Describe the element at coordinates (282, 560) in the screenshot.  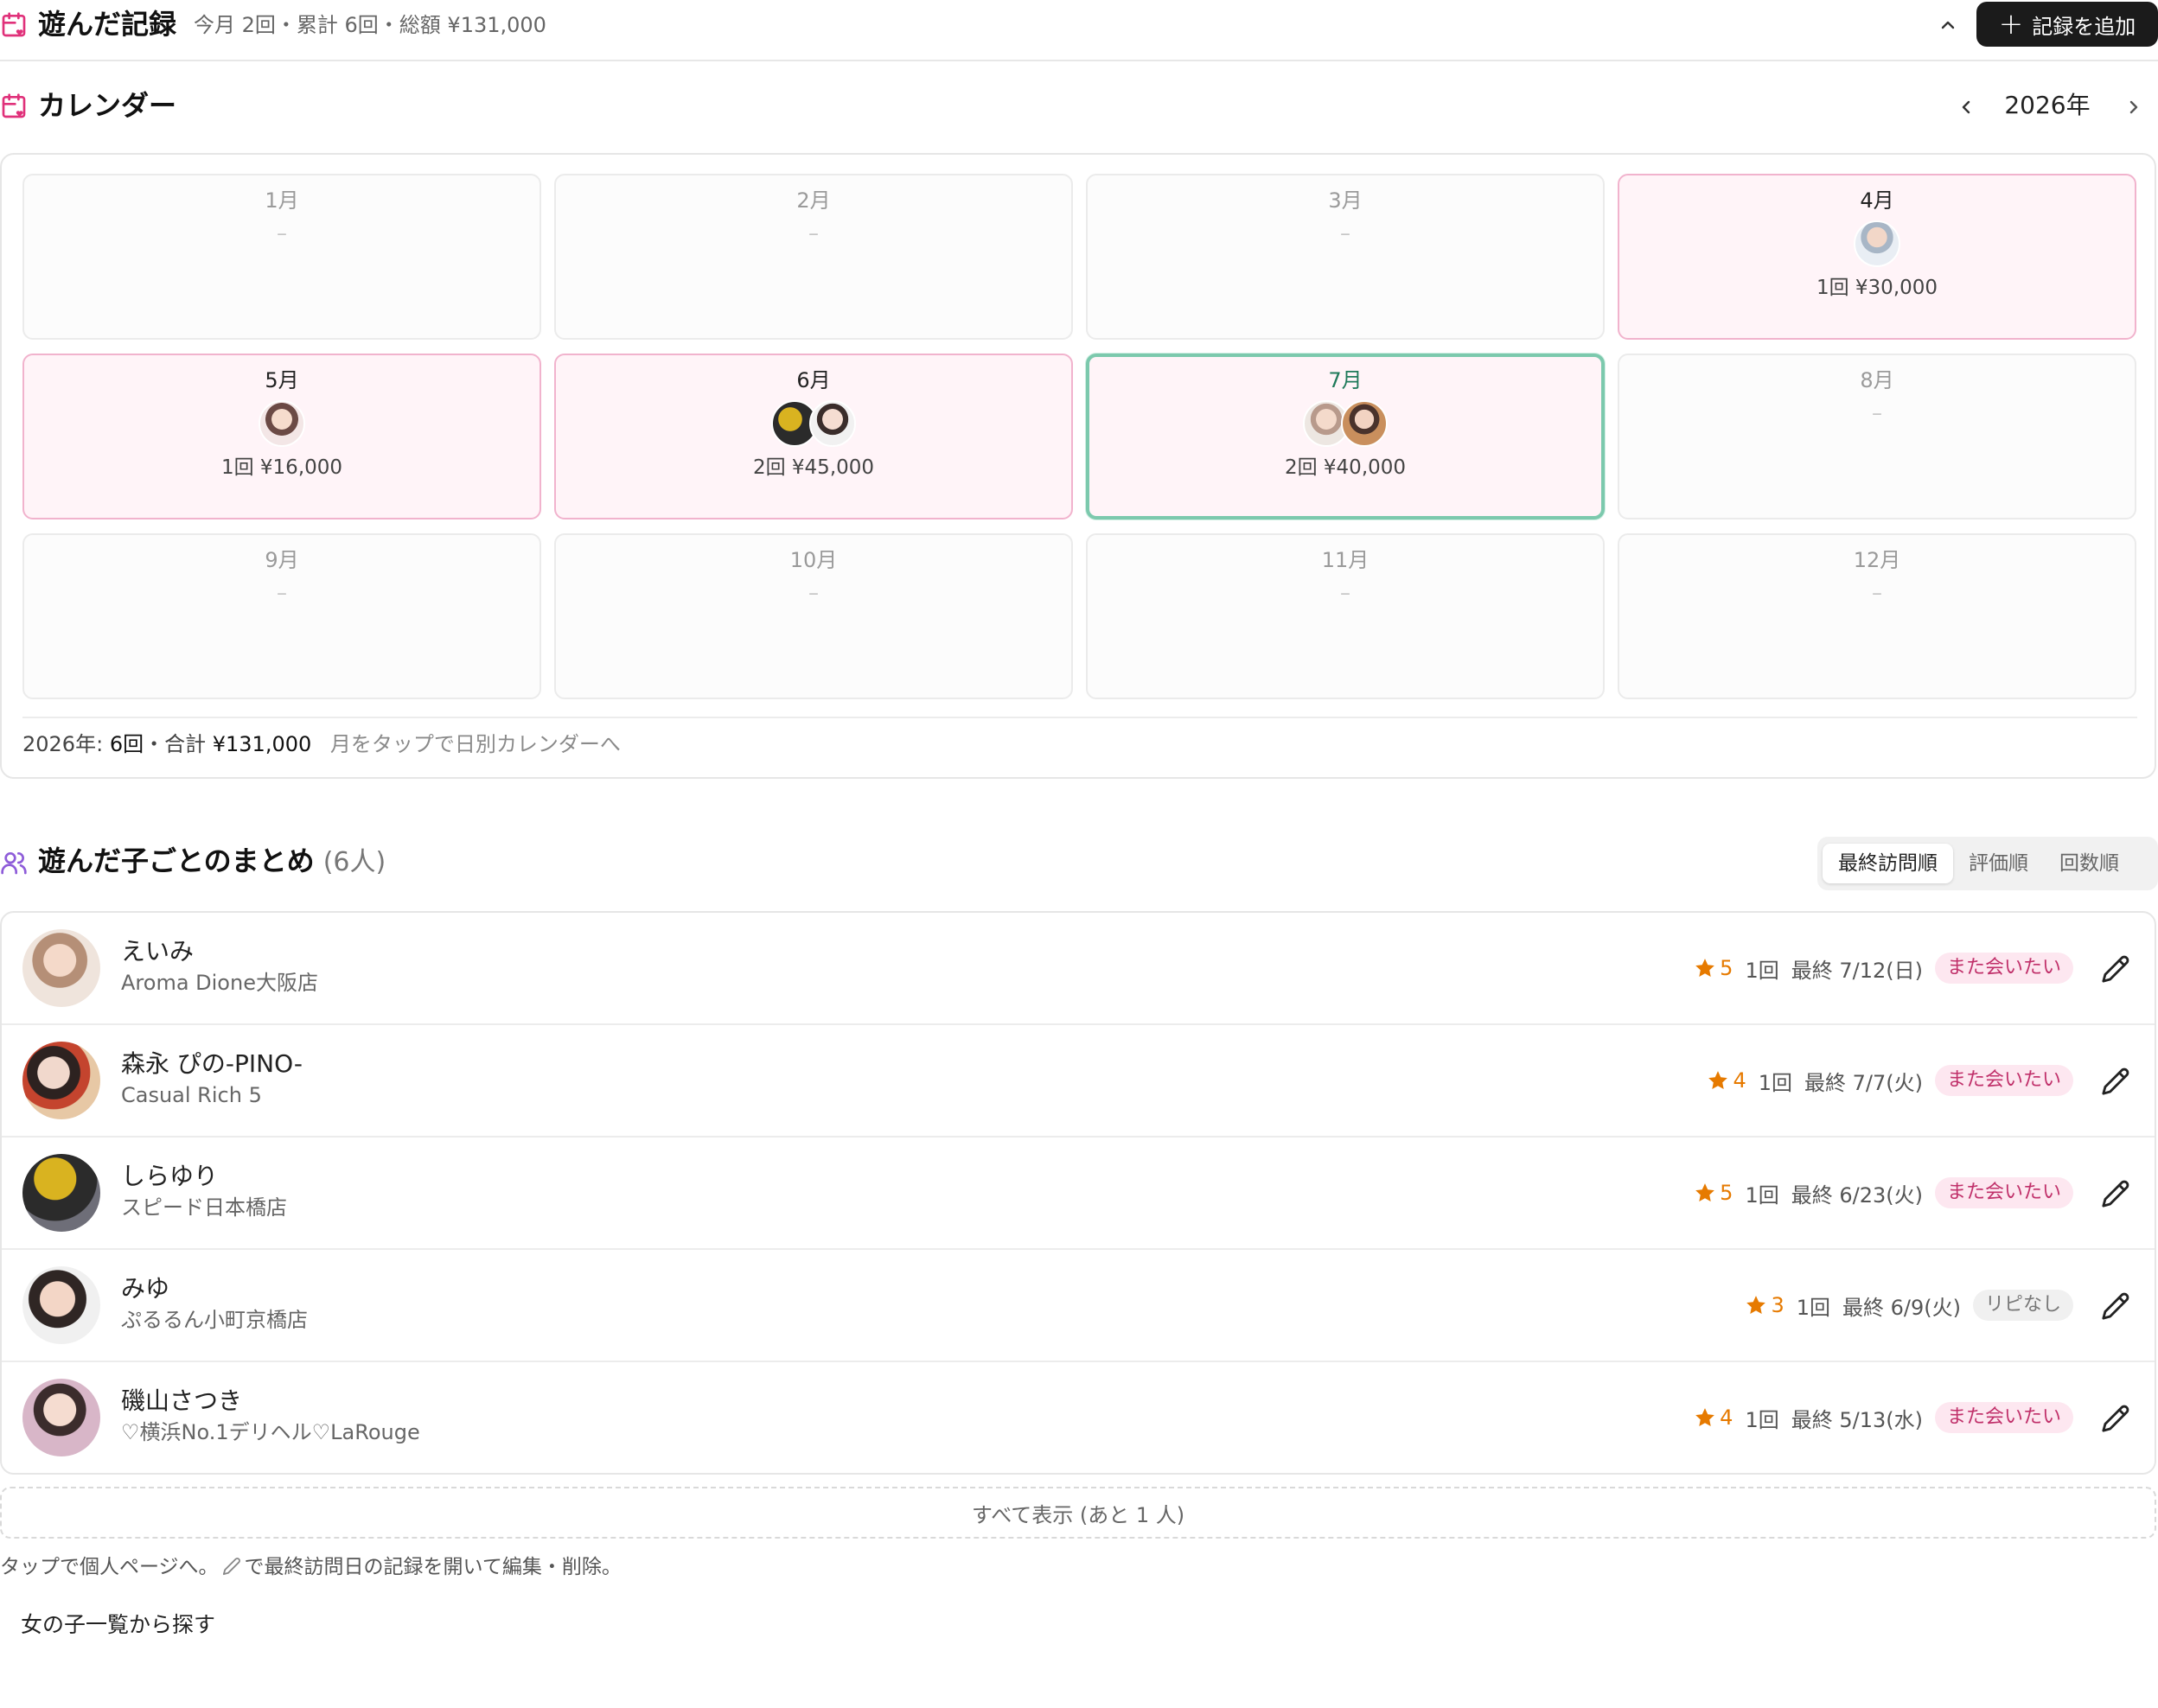
I see `month-label: 9月` at that location.